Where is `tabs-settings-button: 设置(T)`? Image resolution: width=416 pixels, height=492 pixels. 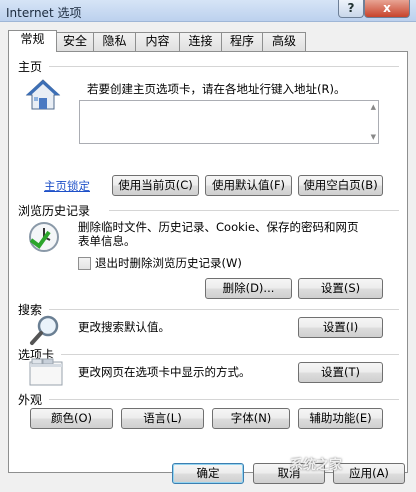
tabs-settings-button: 设置(T) is located at coordinates (340, 372).